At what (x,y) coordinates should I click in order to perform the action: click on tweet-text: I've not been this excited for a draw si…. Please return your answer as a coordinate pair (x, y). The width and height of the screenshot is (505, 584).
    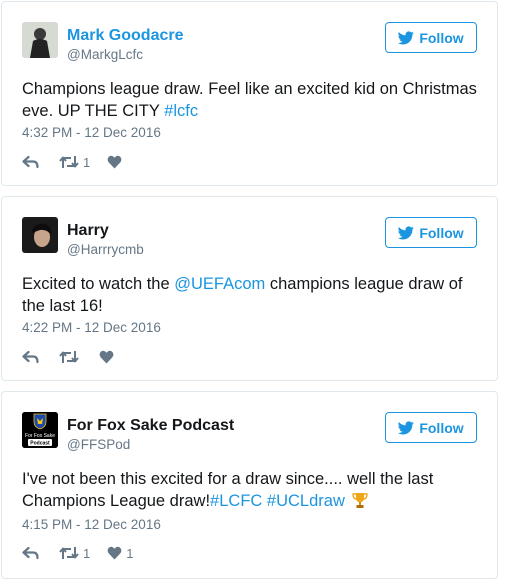
    Looking at the image, I should click on (228, 490).